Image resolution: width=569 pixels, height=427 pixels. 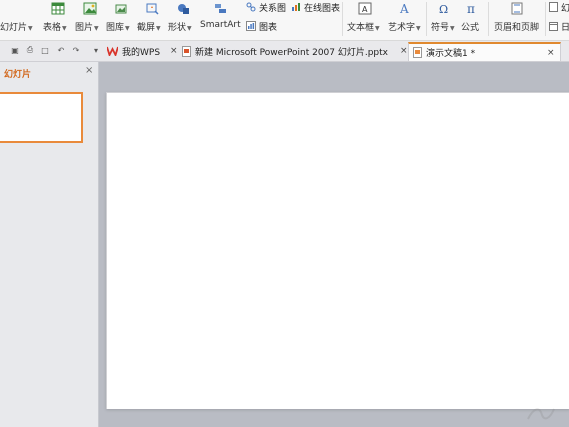 What do you see at coordinates (484, 51) in the screenshot?
I see `tab-presentation-1: 演示文稿1 * ×` at bounding box center [484, 51].